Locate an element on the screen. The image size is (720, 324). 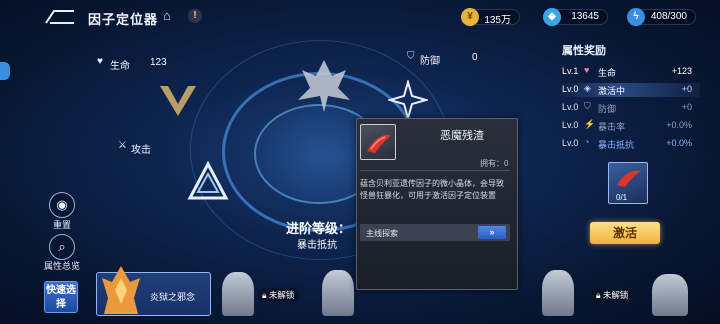
popup-item-slot is located at coordinates (378, 142).